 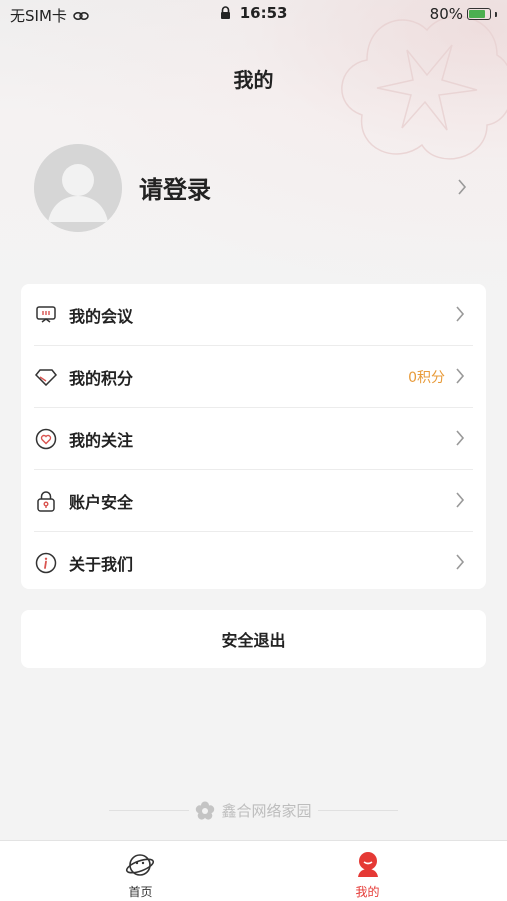 I want to click on footer-brand: 鑫合网络家园, so click(x=253, y=810).